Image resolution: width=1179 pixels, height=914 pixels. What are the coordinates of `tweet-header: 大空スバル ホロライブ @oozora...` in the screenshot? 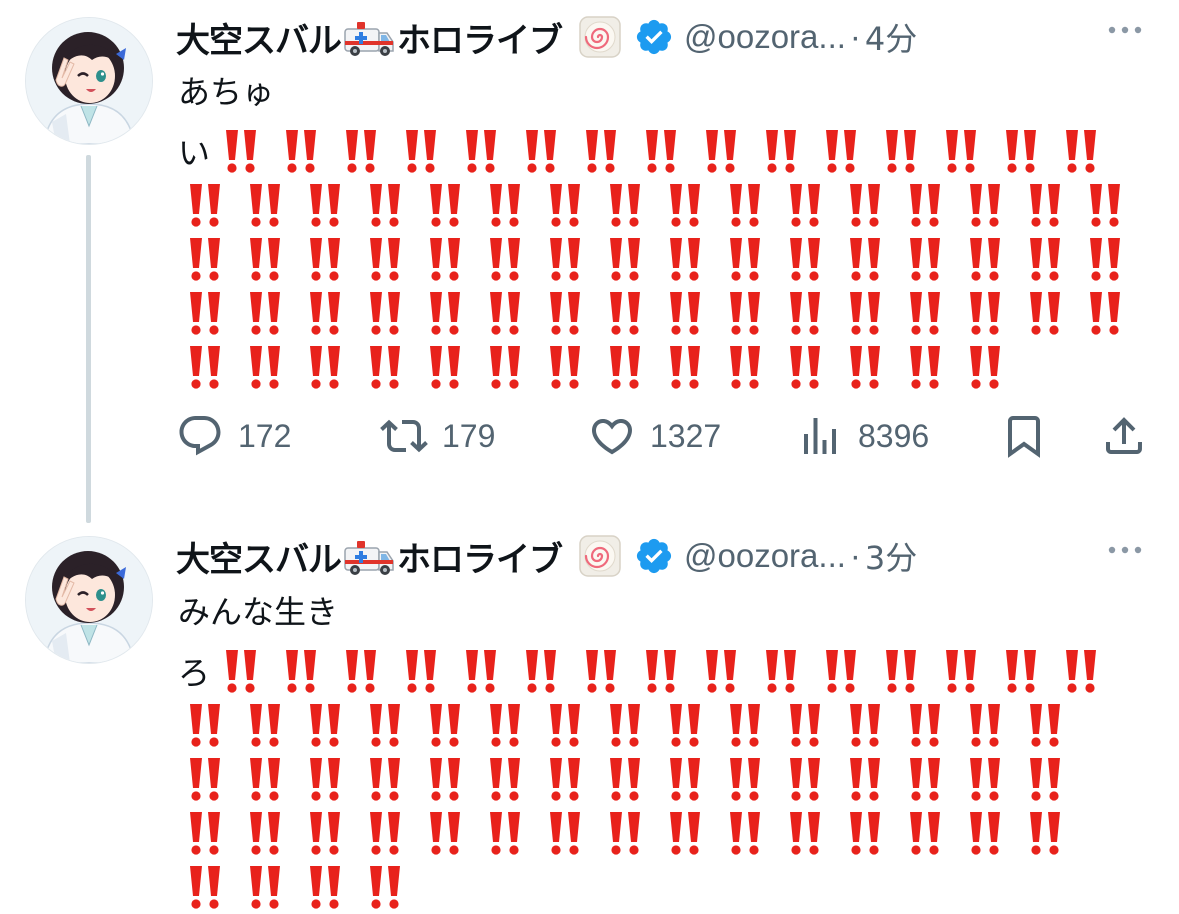 It's located at (656, 37).